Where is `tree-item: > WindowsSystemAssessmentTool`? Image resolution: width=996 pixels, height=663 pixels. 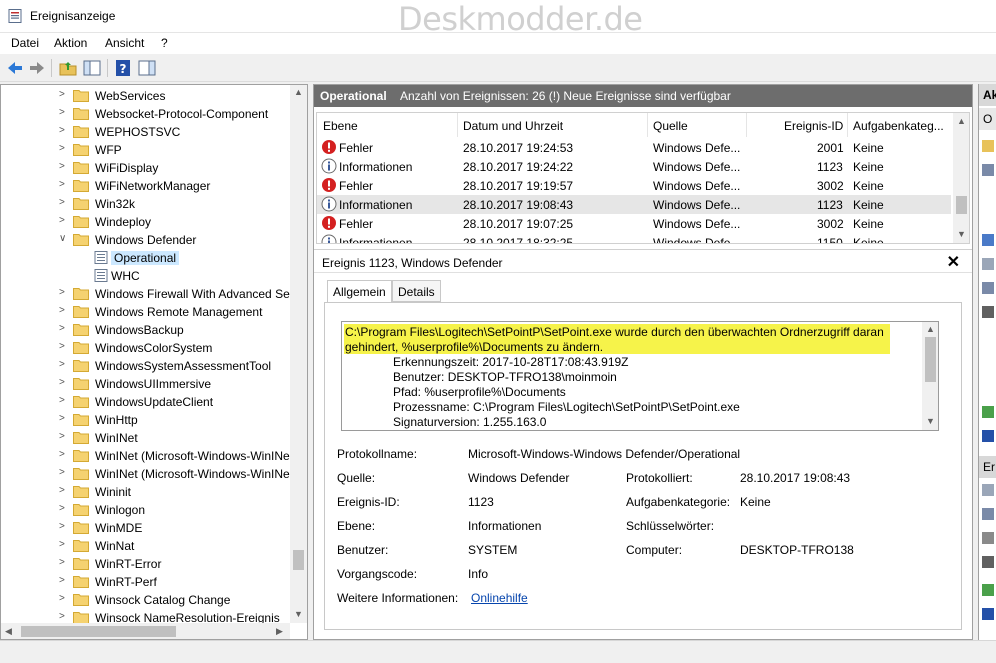 tree-item: > WindowsSystemAssessmentTool is located at coordinates (145, 366).